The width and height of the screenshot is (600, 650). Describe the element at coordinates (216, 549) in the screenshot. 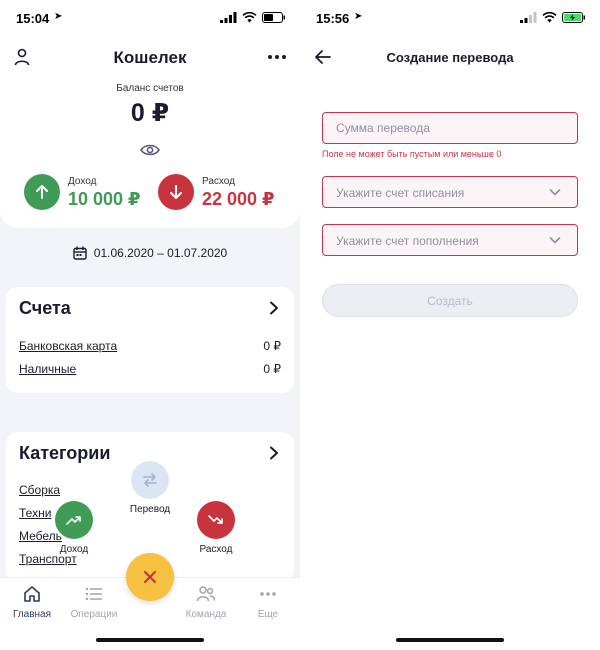

I see `speed-dial-expense-label: Расход` at that location.